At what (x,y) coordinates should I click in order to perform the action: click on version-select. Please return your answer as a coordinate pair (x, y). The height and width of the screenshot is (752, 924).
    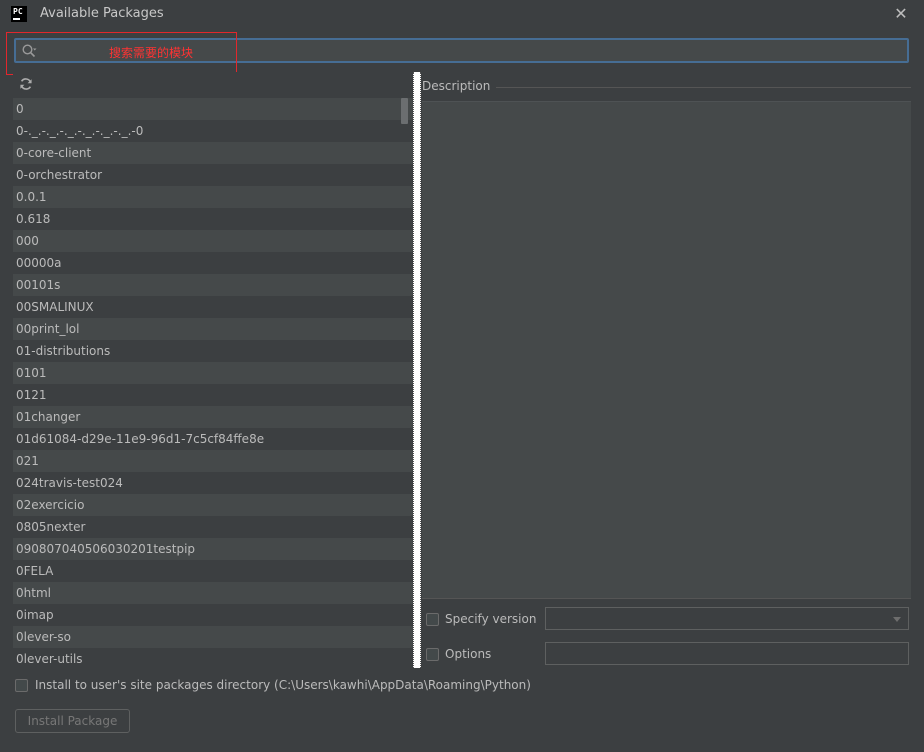
    Looking at the image, I should click on (727, 618).